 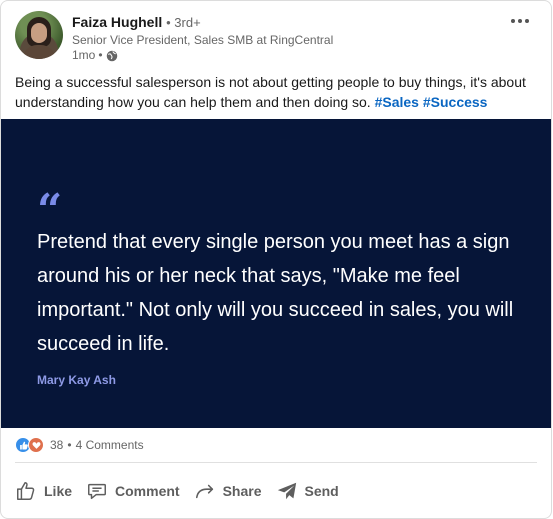 I want to click on share-arrow-icon, so click(x=204, y=491).